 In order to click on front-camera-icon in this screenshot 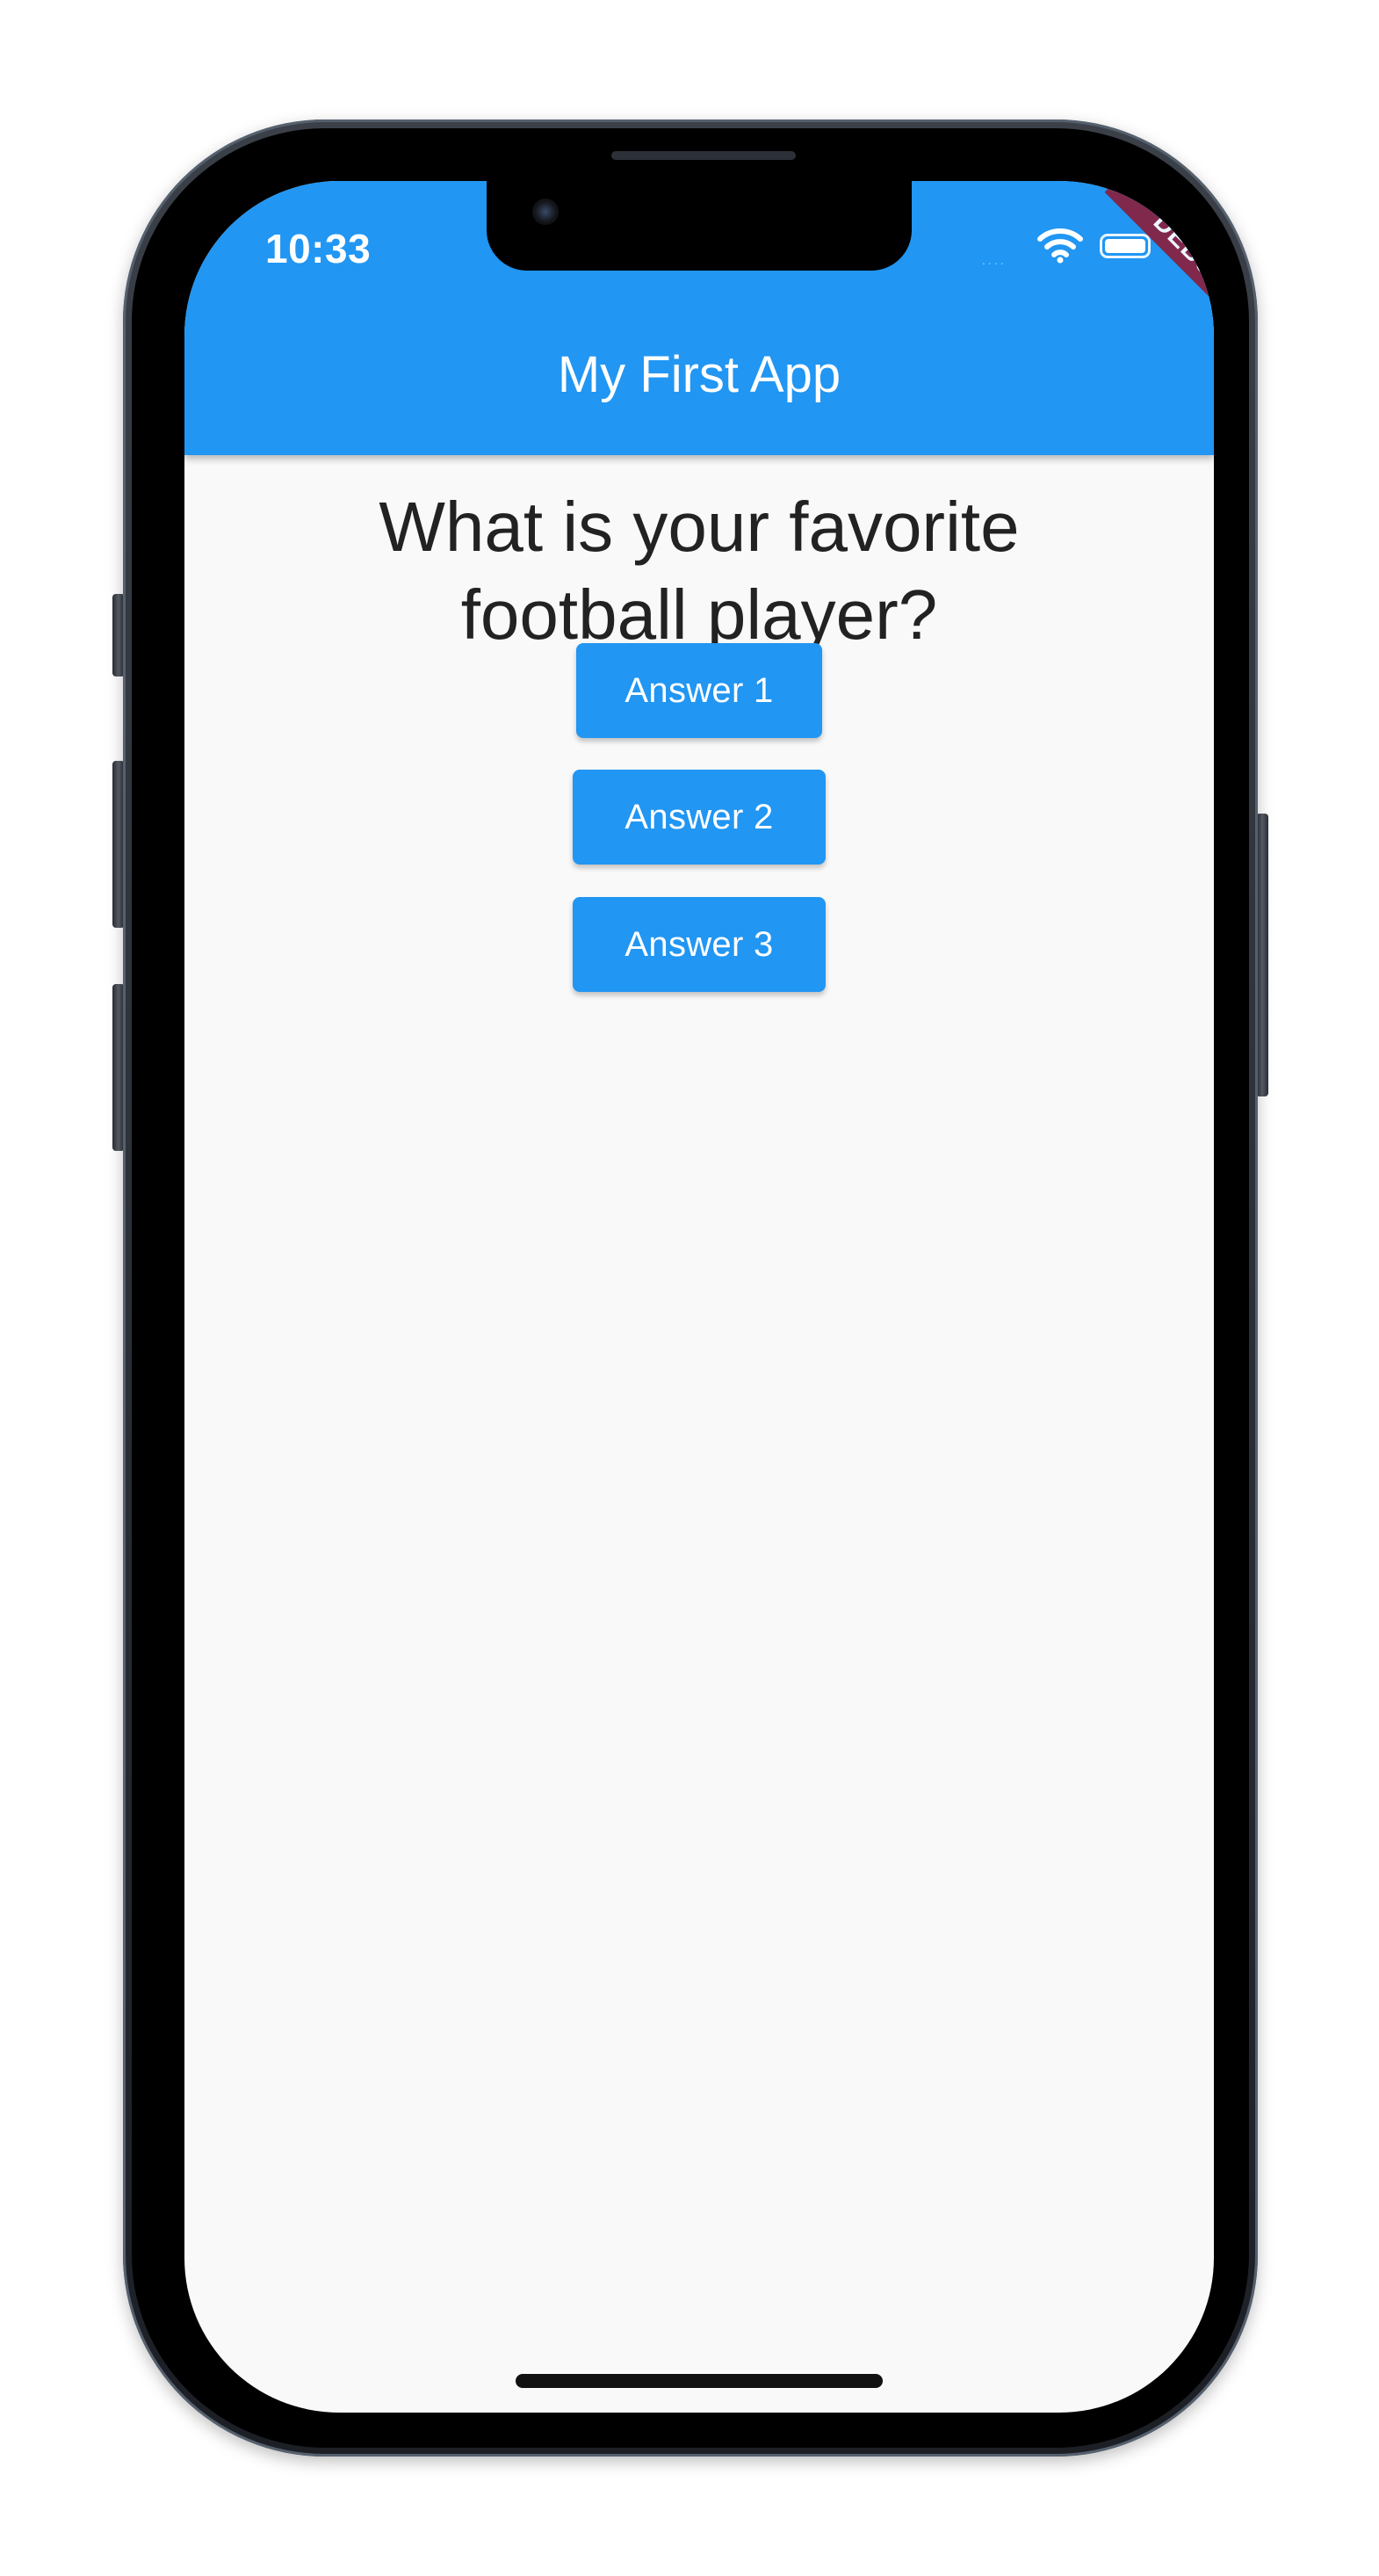, I will do `click(546, 212)`.